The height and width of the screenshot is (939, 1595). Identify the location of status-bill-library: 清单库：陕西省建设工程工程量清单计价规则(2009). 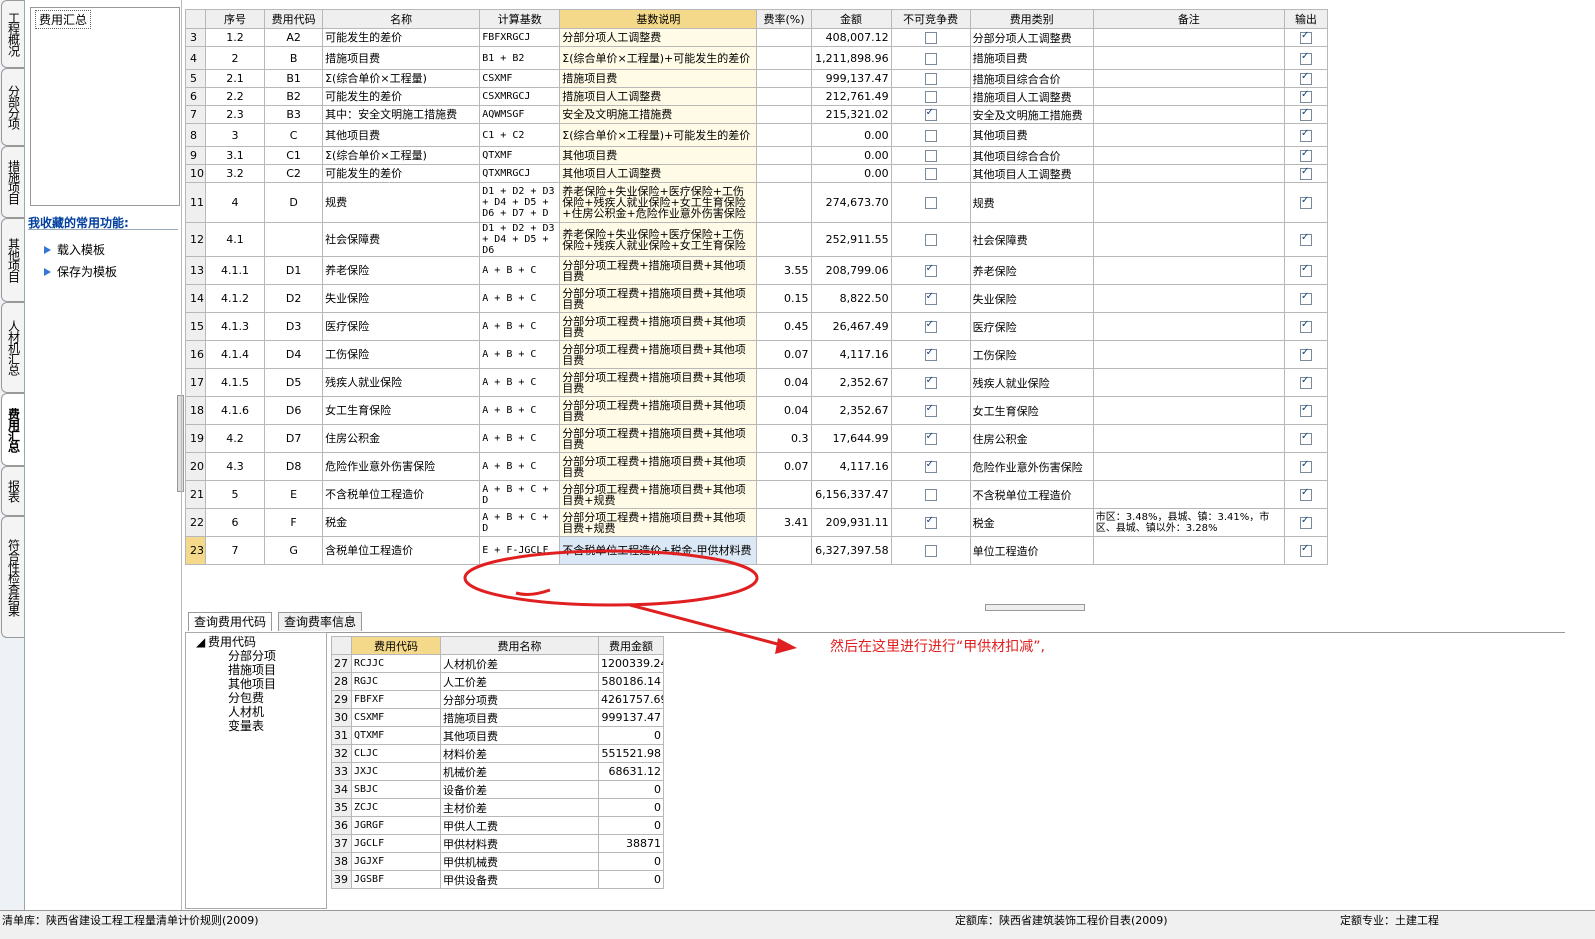
(130, 920).